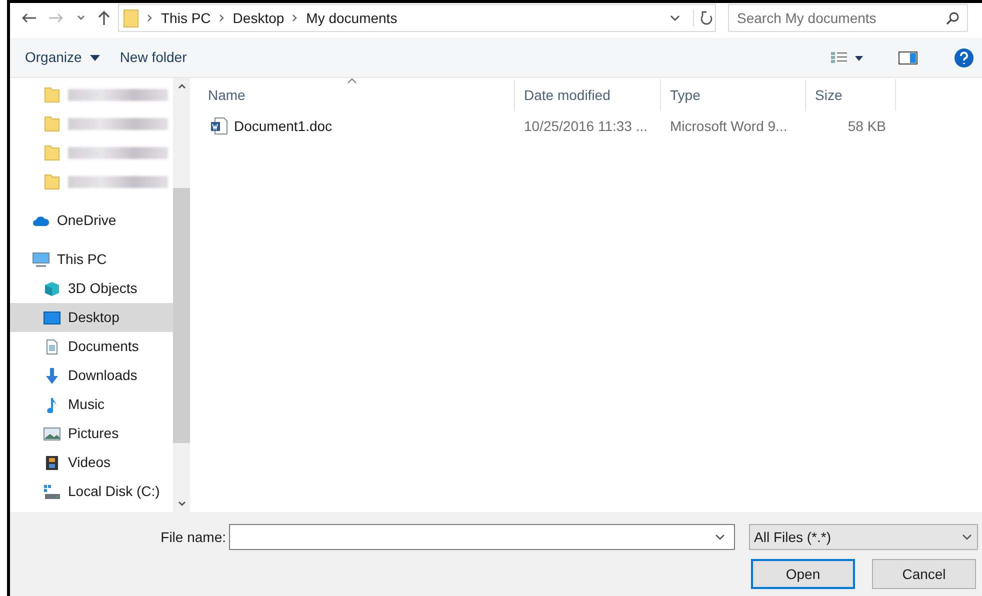  What do you see at coordinates (953, 18) in the screenshot?
I see `search-icon` at bounding box center [953, 18].